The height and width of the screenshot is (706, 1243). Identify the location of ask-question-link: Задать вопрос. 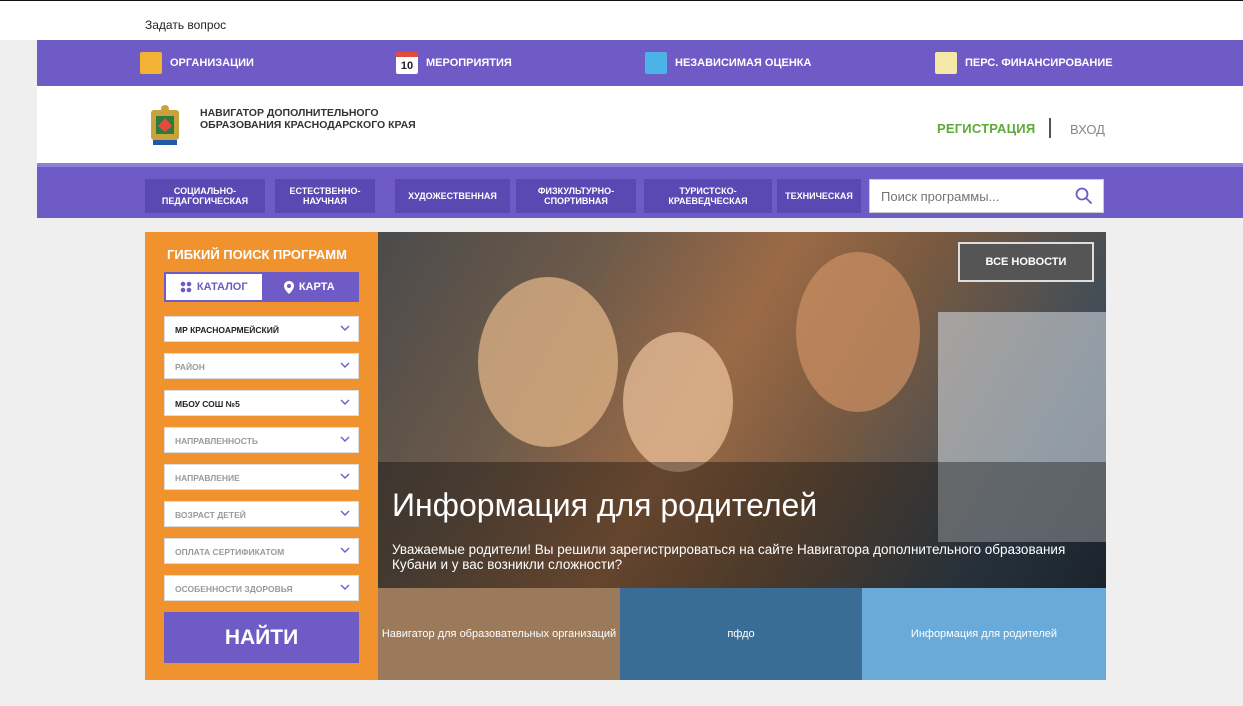
(185, 25).